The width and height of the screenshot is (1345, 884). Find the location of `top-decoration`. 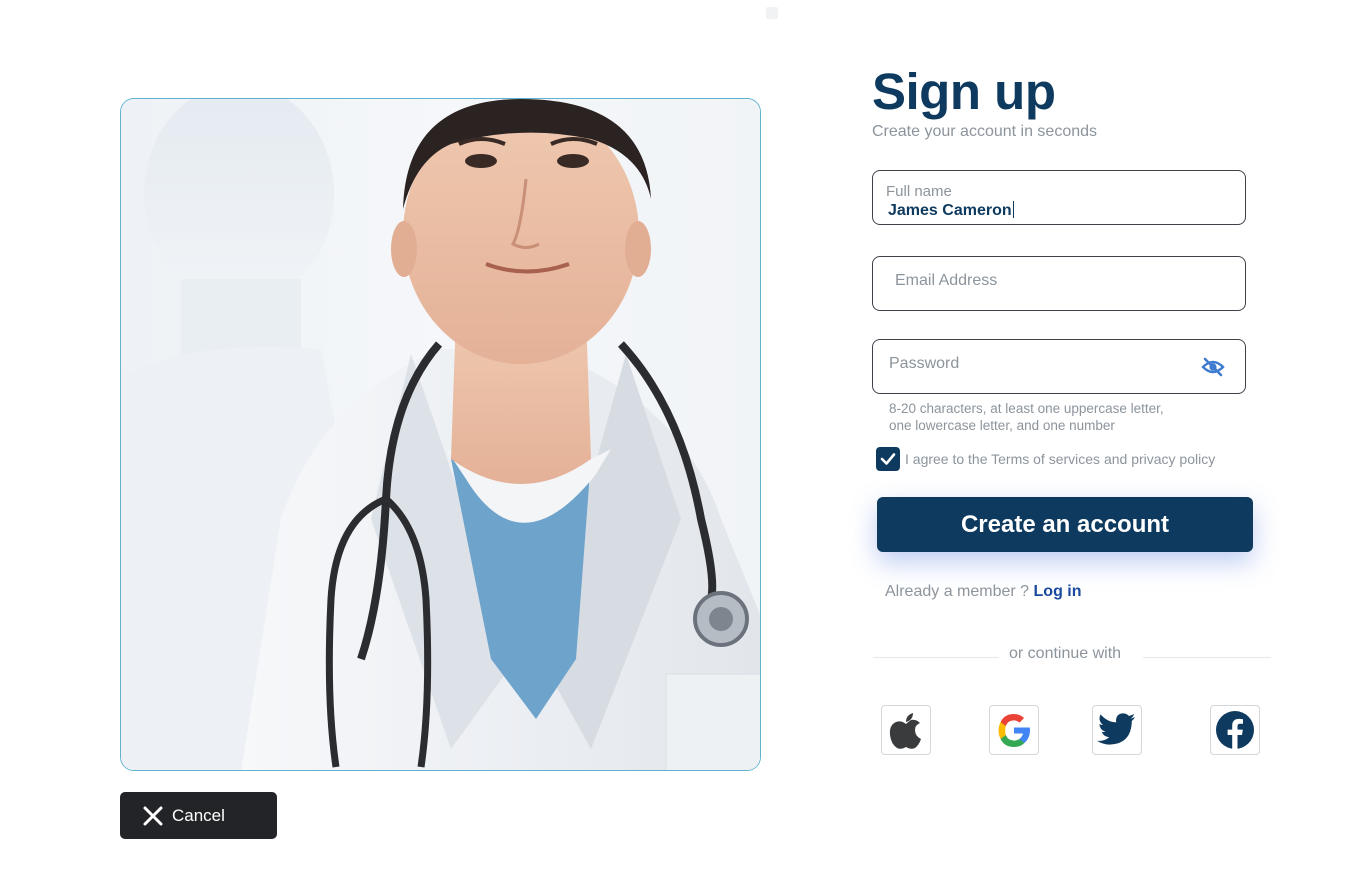

top-decoration is located at coordinates (772, 13).